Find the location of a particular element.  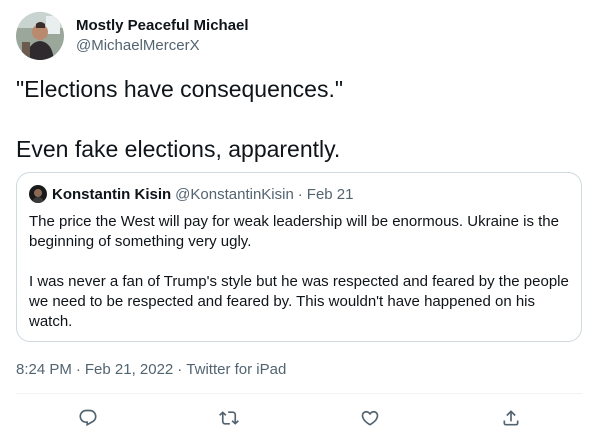

quoted-author-handle: @KonstantinKisin is located at coordinates (234, 194).